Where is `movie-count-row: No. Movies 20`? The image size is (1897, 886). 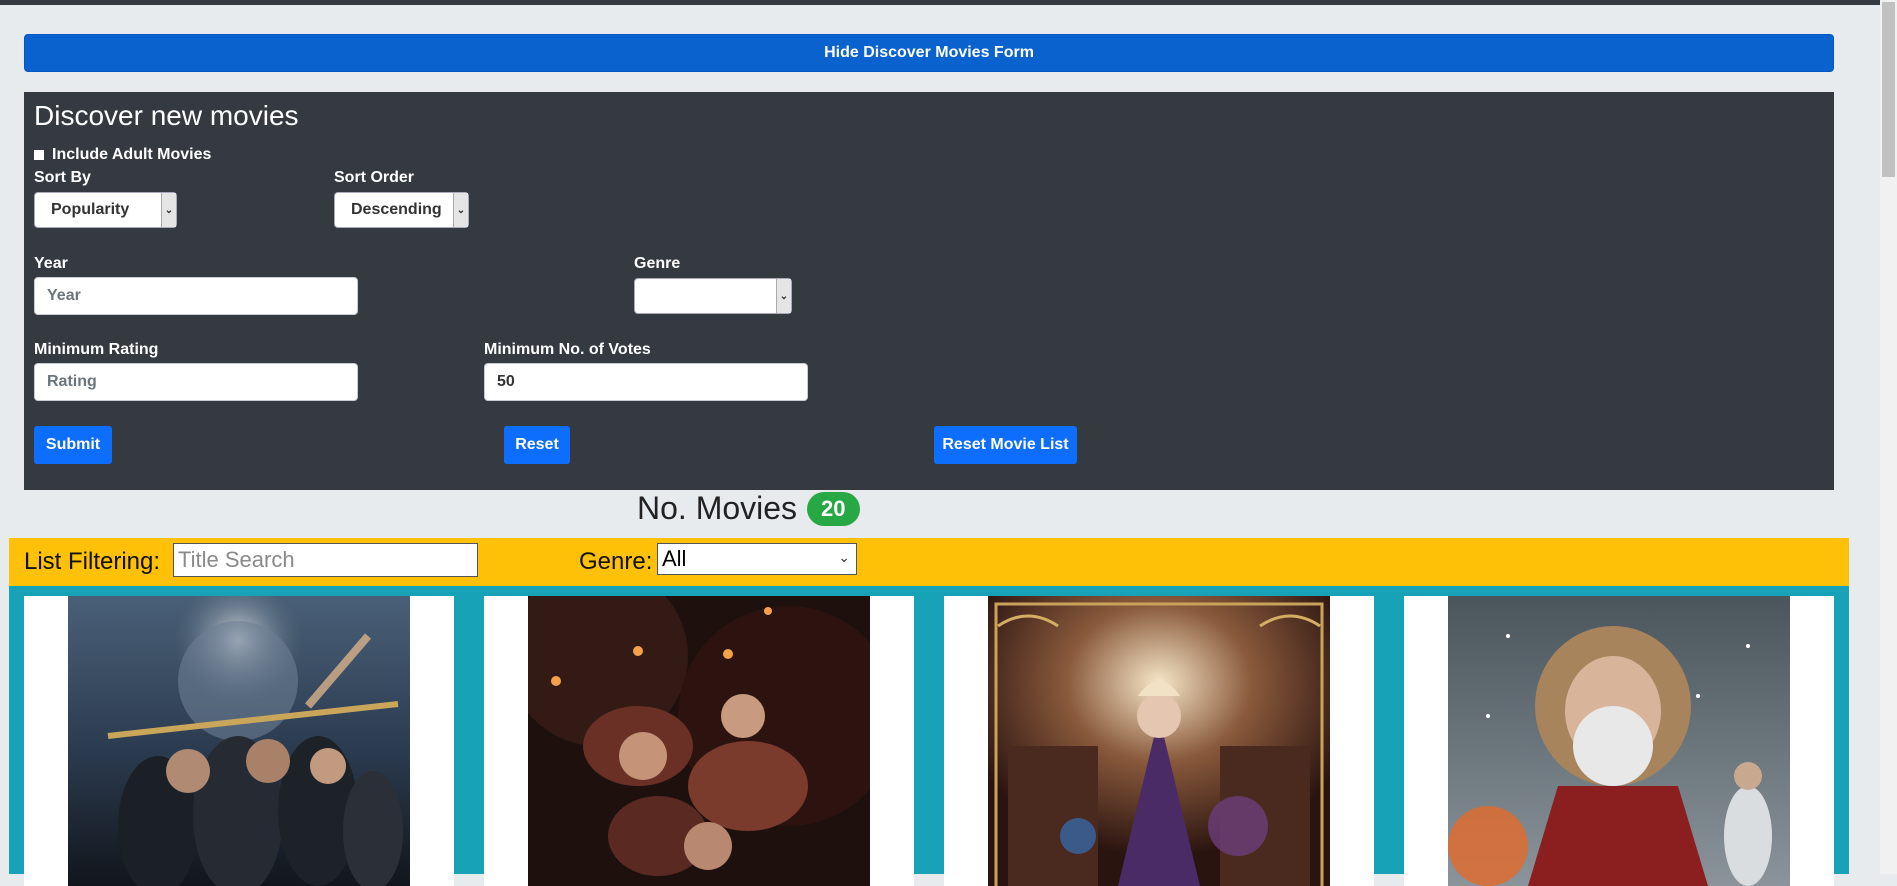
movie-count-row: No. Movies 20 is located at coordinates (748, 508).